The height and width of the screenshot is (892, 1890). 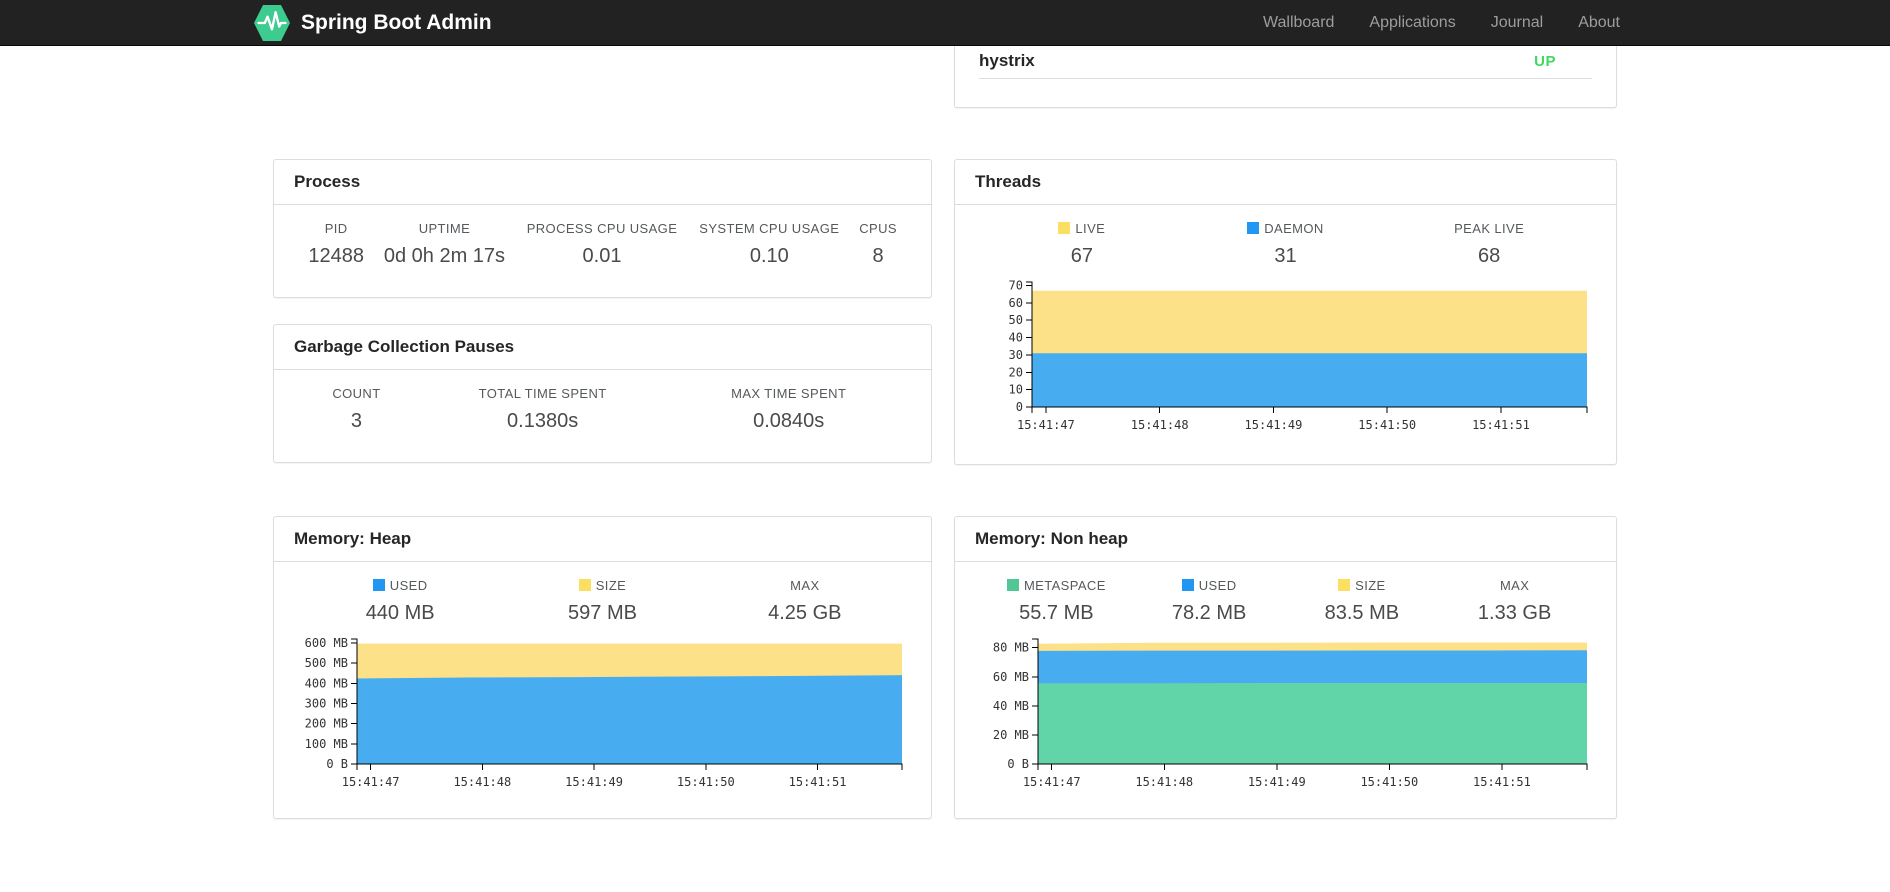 I want to click on nav-item-wallboard: Wallboard, so click(x=1298, y=23).